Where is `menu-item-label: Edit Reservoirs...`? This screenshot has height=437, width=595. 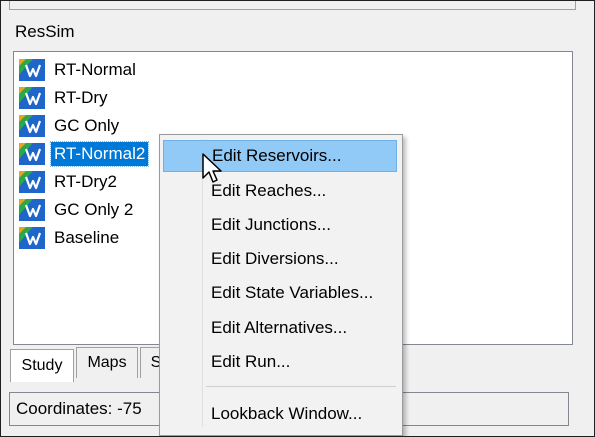
menu-item-label: Edit Reservoirs... is located at coordinates (277, 155).